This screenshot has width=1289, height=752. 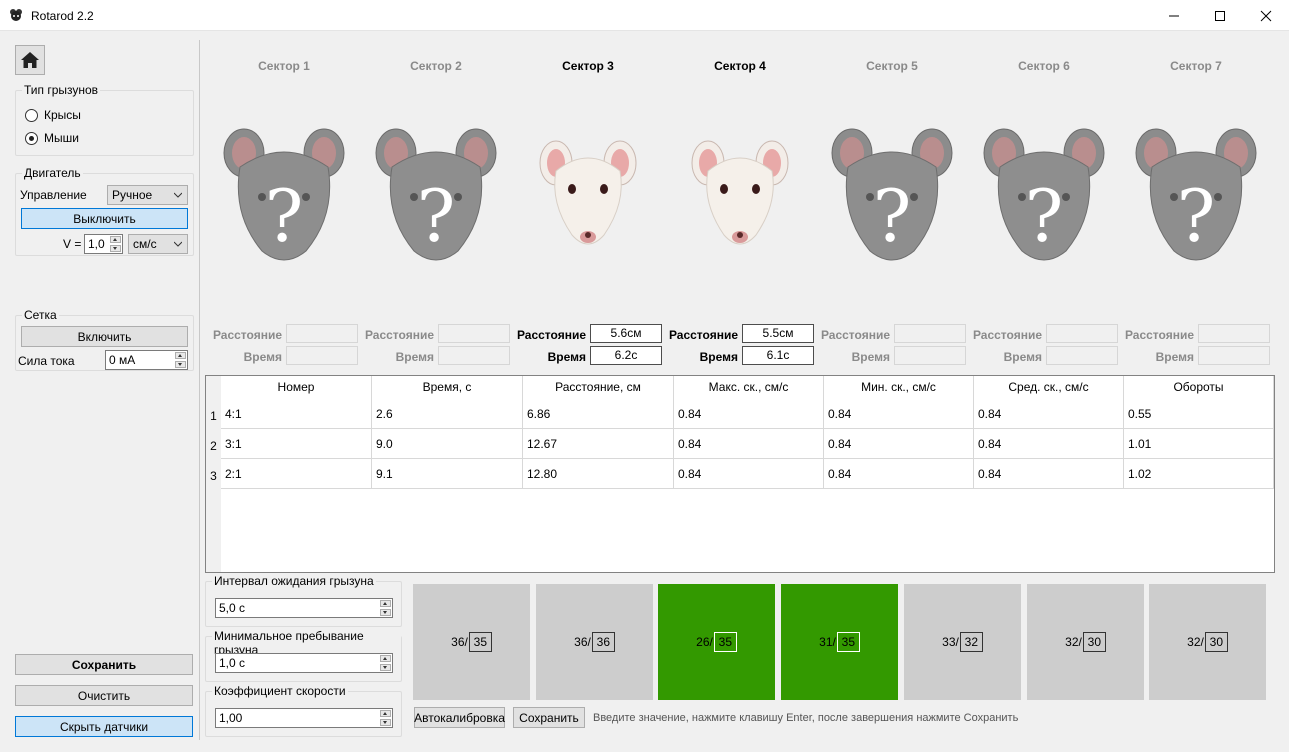 What do you see at coordinates (971, 642) in the screenshot?
I see `sensor-threshold-input: 32` at bounding box center [971, 642].